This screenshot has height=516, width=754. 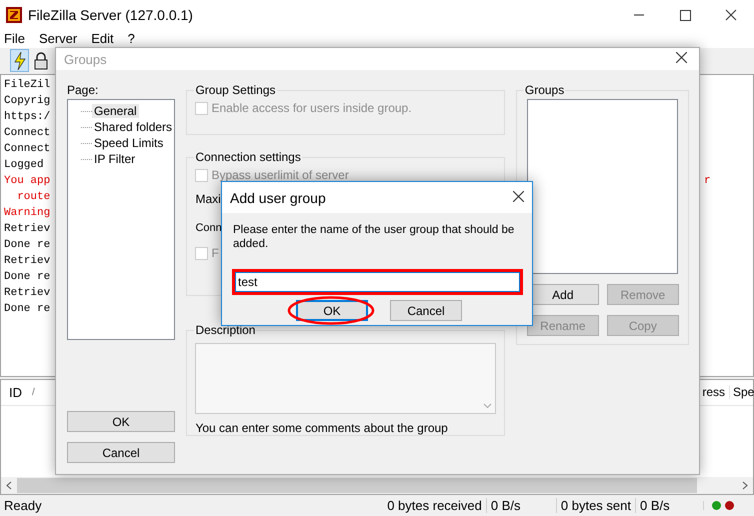 I want to click on page-label: Page:, so click(x=82, y=90).